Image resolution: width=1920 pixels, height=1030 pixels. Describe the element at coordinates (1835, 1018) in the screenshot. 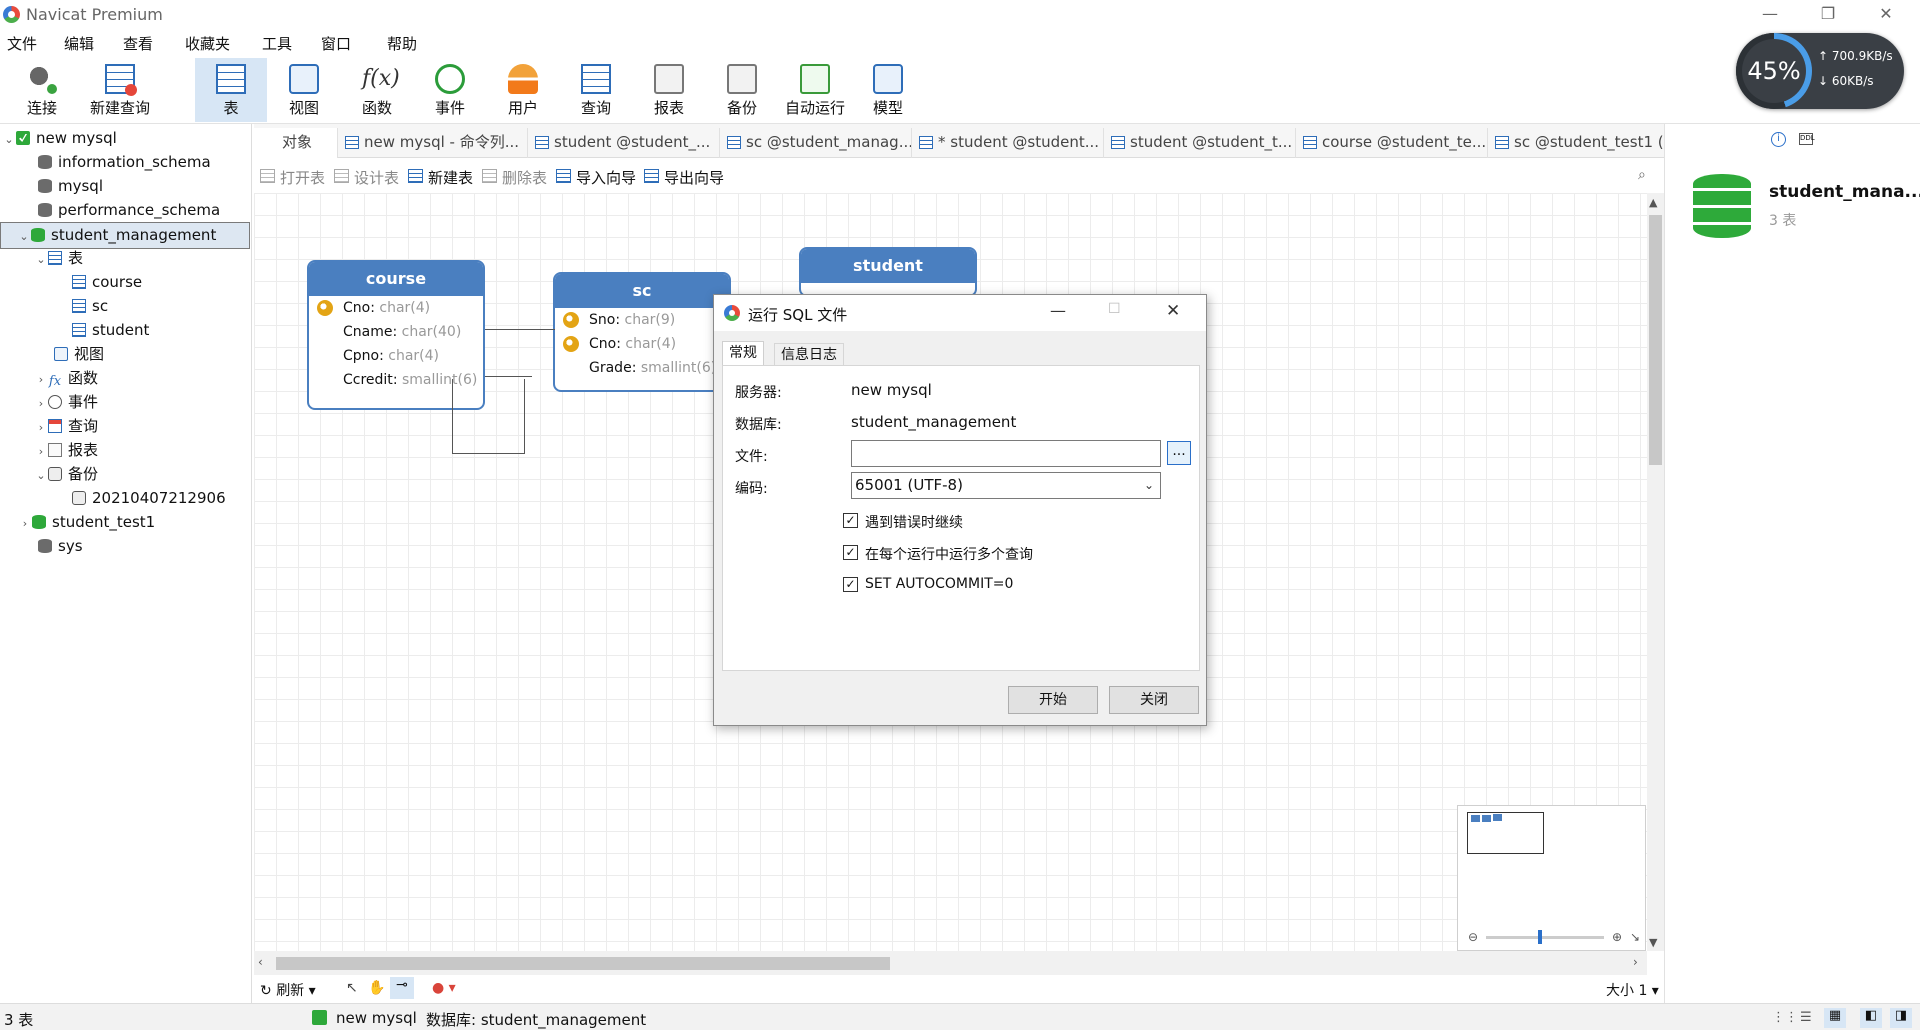

I see `detail-view-icon: ▦` at that location.